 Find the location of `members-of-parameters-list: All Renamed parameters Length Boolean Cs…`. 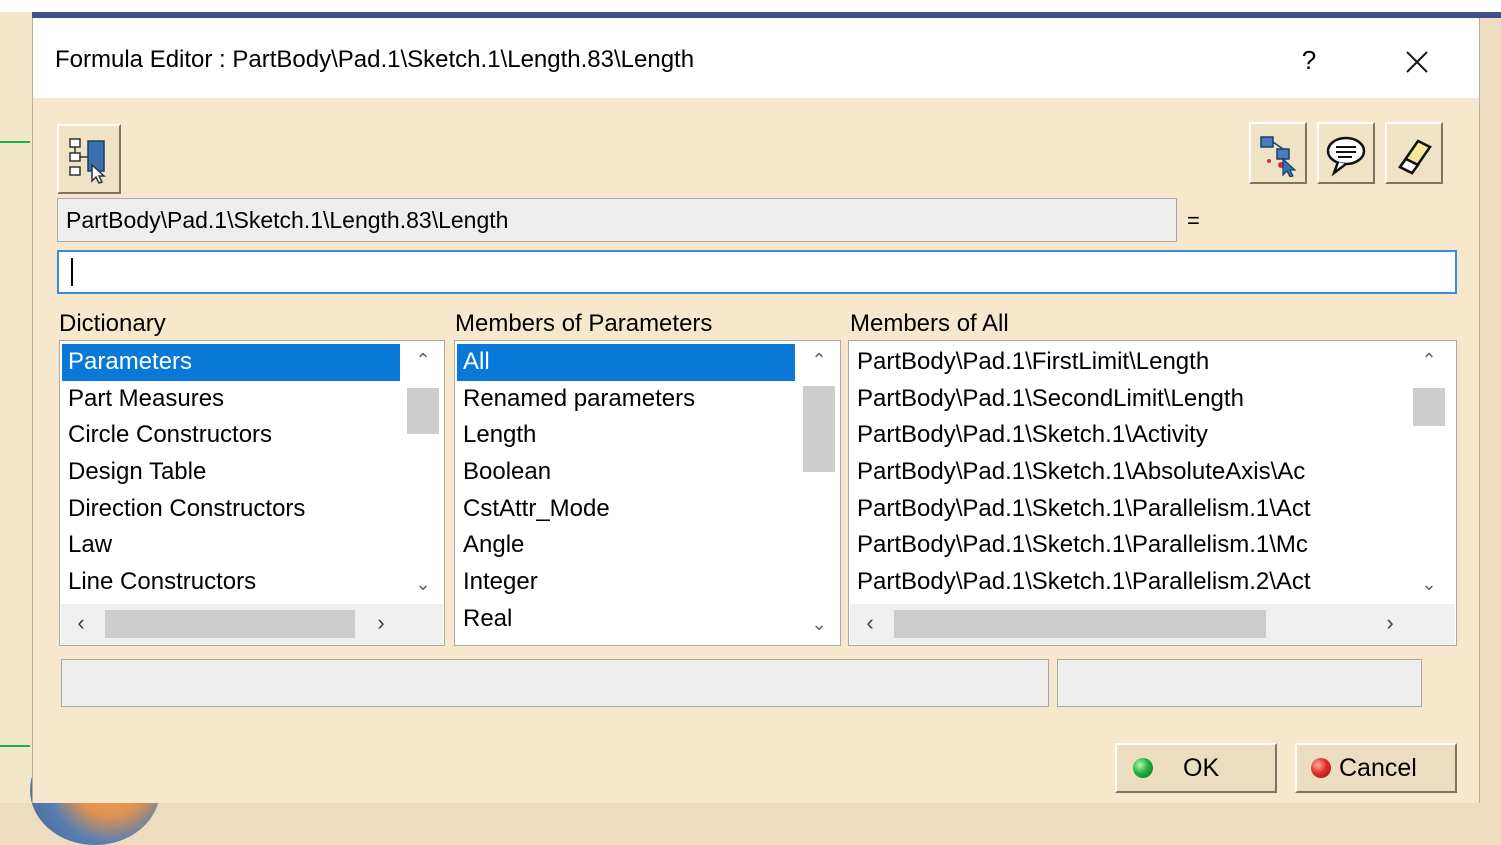

members-of-parameters-list: All Renamed parameters Length Boolean Cs… is located at coordinates (647, 493).